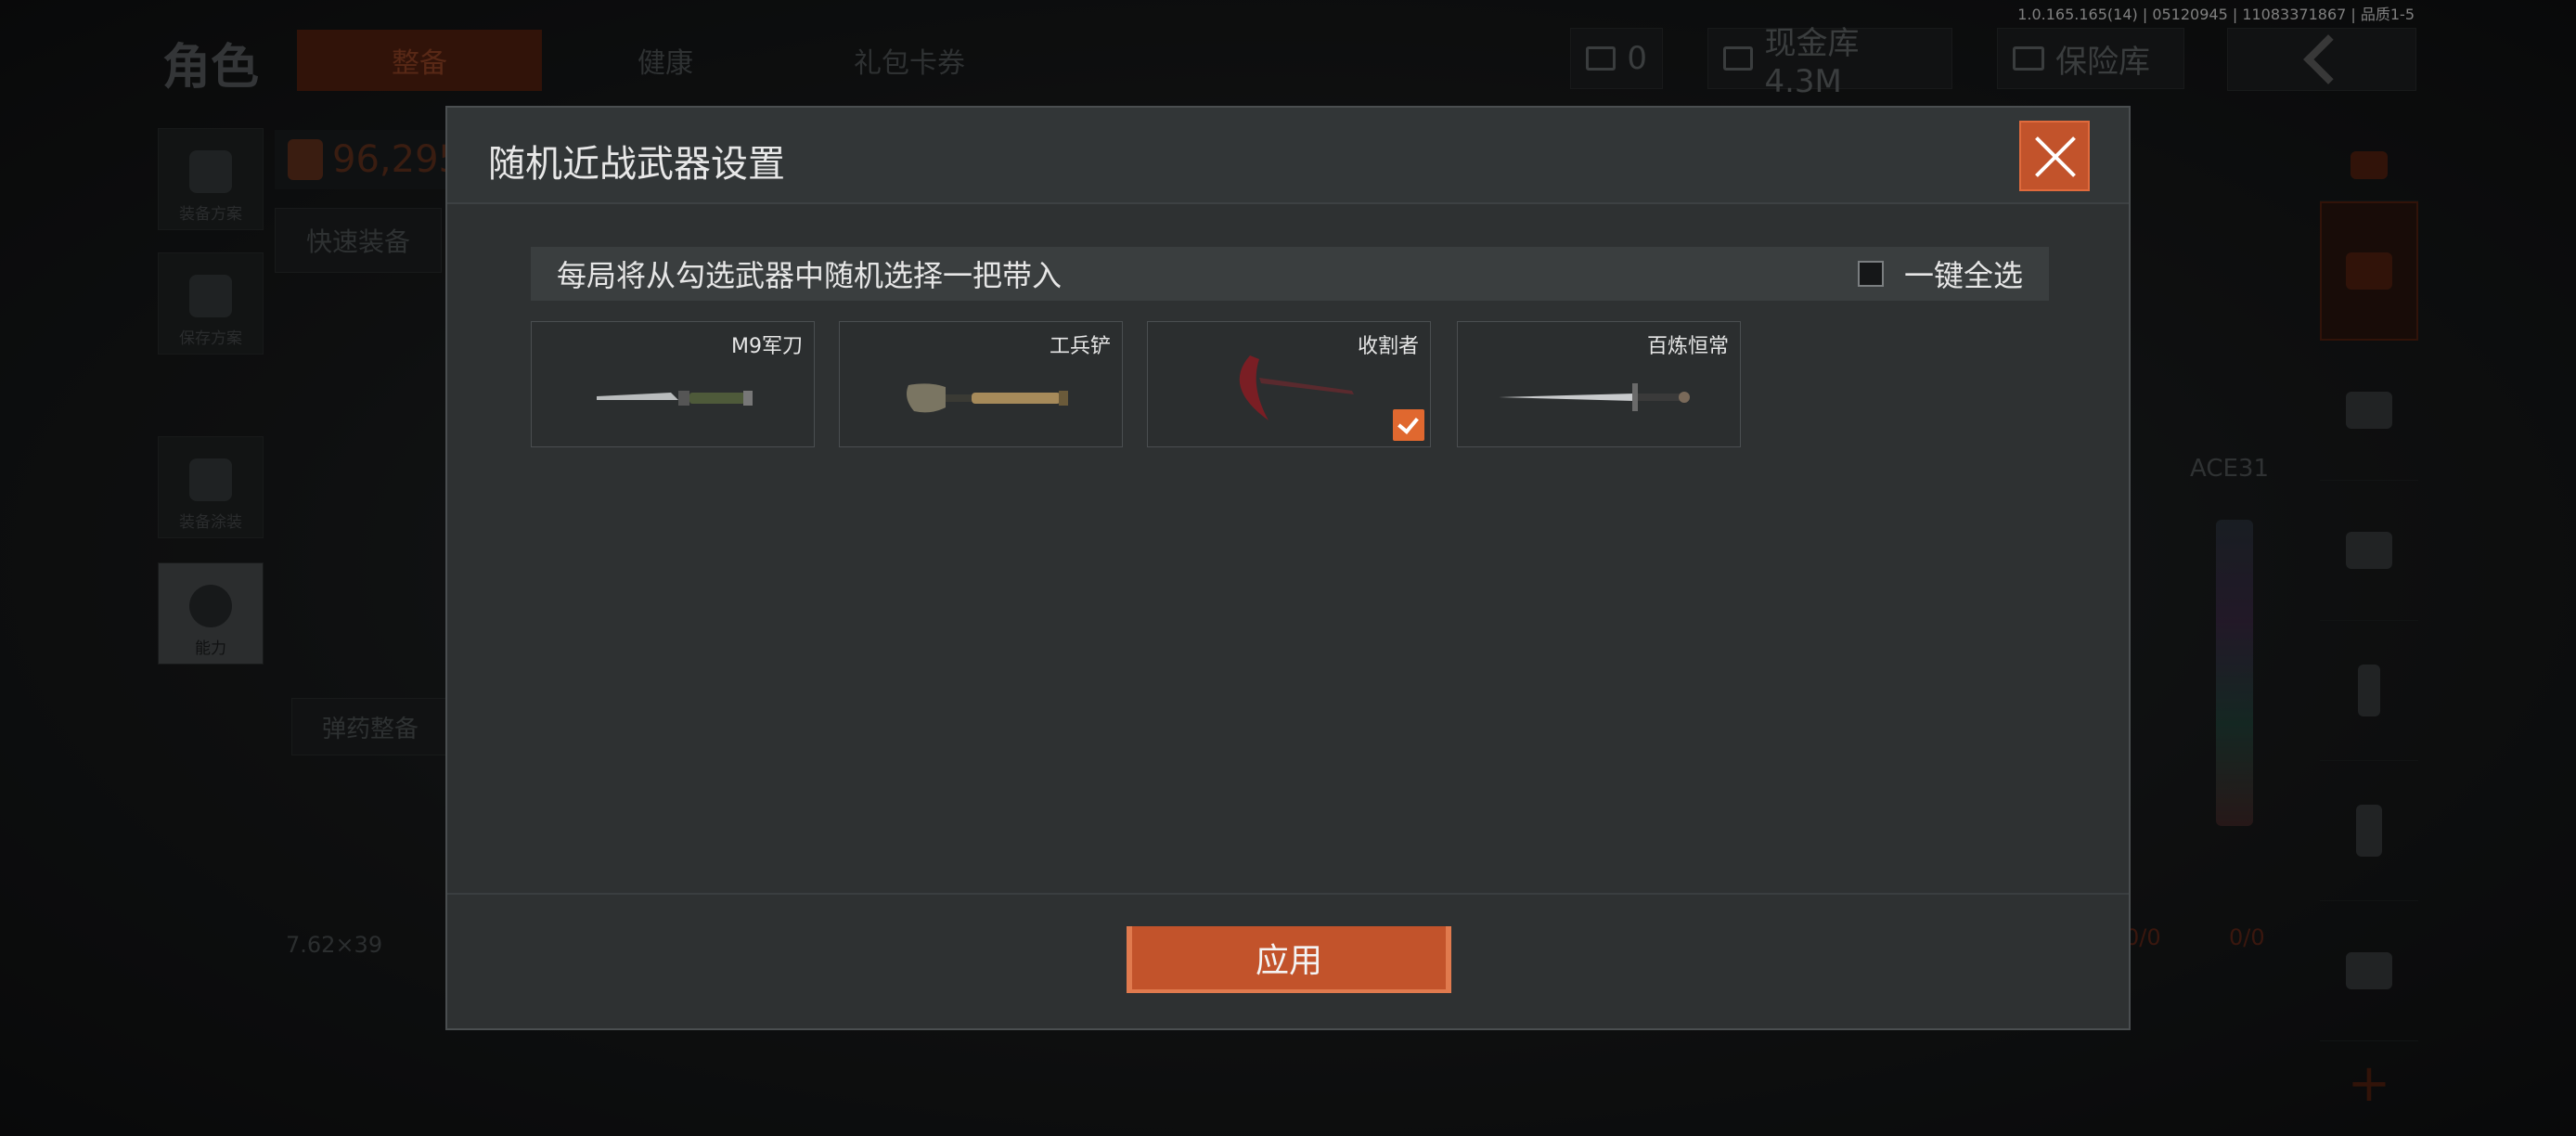 Image resolution: width=2576 pixels, height=1136 pixels. I want to click on weapon-card-m9: M9军刀, so click(673, 384).